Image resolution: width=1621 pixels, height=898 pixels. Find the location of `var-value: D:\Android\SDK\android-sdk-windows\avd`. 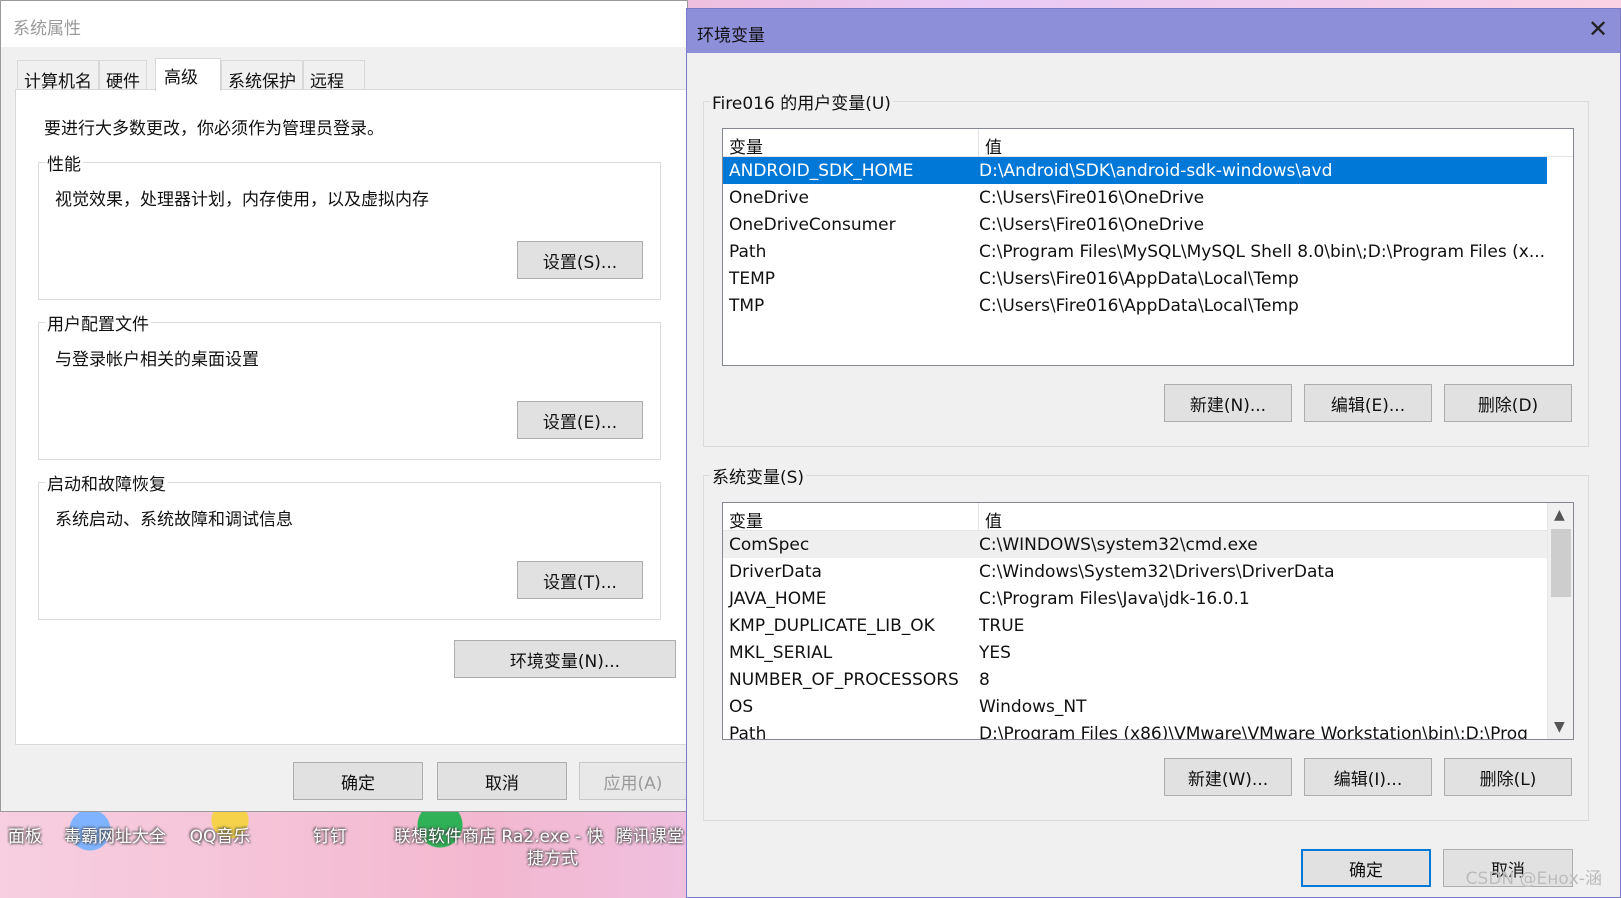

var-value: D:\Android\SDK\android-sdk-windows\avd is located at coordinates (1156, 170).